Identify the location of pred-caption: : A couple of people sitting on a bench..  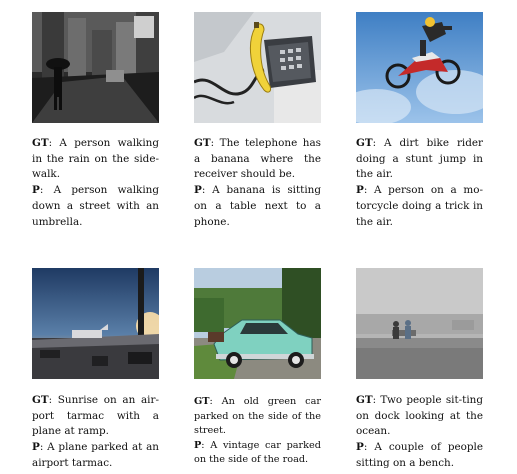
(419, 455).